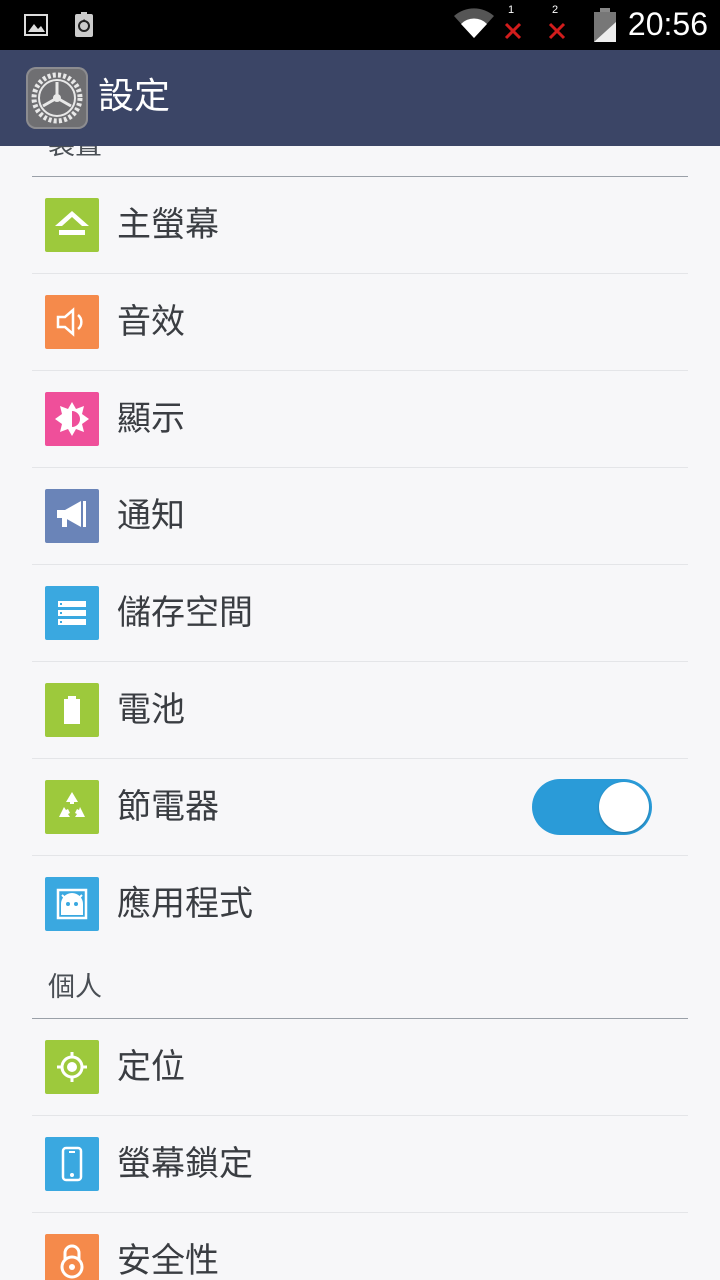 Image resolution: width=720 pixels, height=1280 pixels. What do you see at coordinates (360, 98) in the screenshot?
I see `app-bar: 設定` at bounding box center [360, 98].